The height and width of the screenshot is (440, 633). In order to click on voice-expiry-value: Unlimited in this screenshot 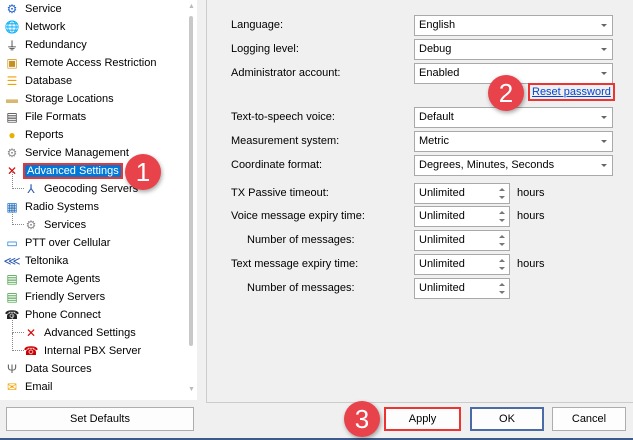, I will do `click(442, 216)`.